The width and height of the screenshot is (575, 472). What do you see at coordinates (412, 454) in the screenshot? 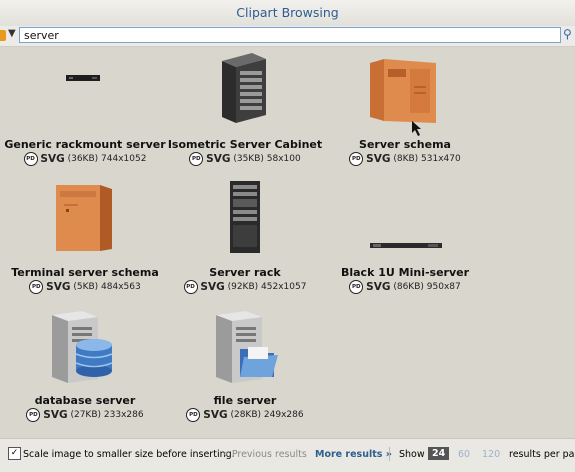
I see `show-label: Show` at bounding box center [412, 454].